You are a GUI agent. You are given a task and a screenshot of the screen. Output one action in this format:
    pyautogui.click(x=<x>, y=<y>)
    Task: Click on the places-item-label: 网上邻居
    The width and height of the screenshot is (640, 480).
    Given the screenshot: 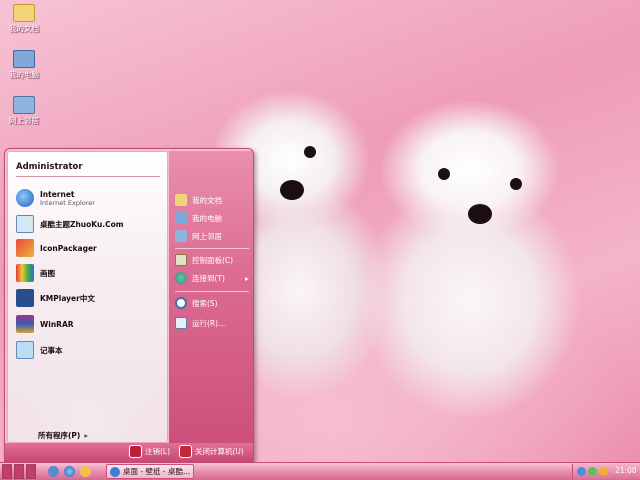 What is the action you would take?
    pyautogui.click(x=207, y=236)
    